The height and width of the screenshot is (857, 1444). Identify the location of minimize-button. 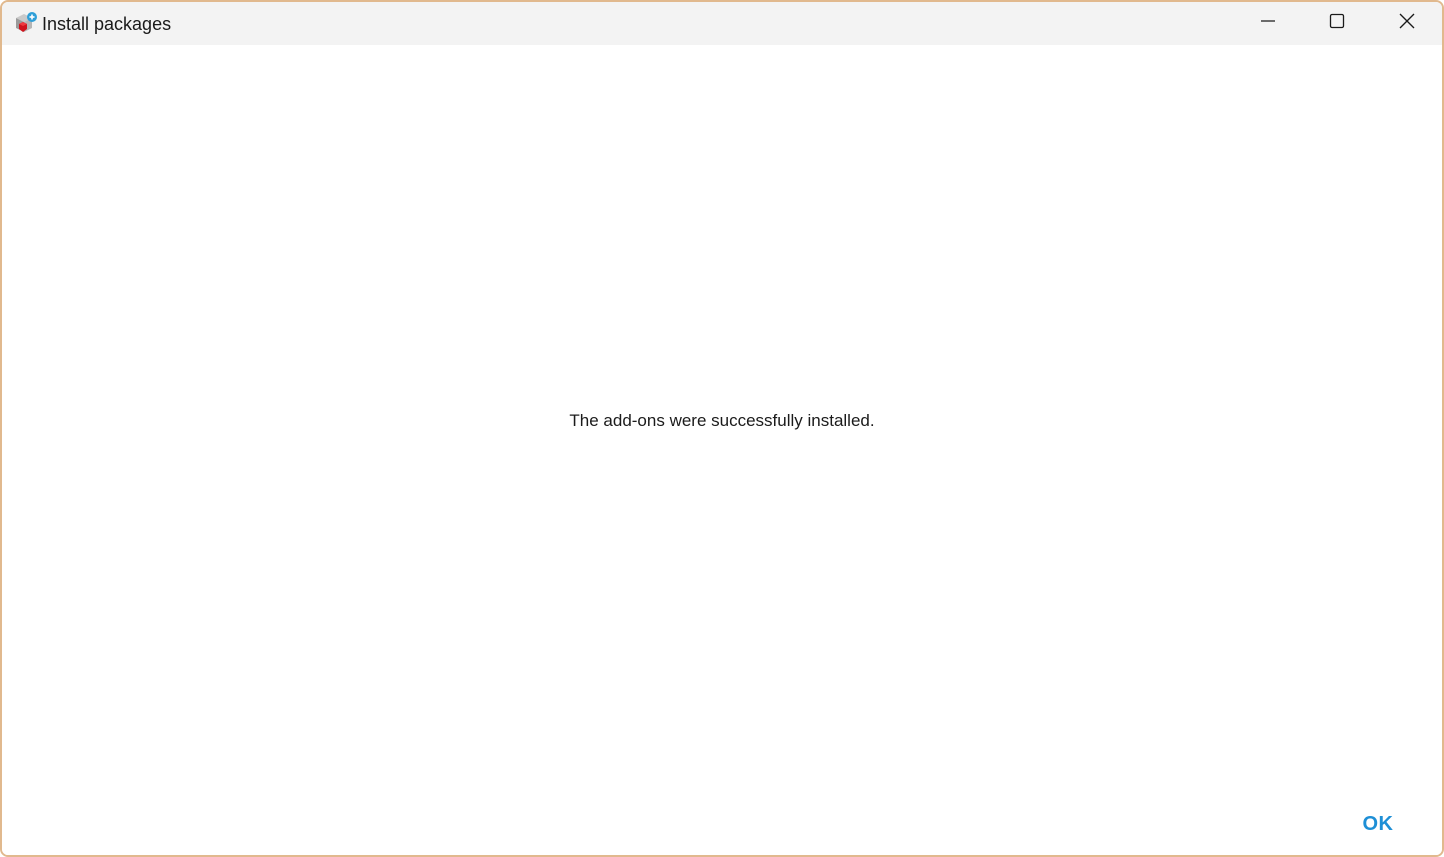
(1268, 23).